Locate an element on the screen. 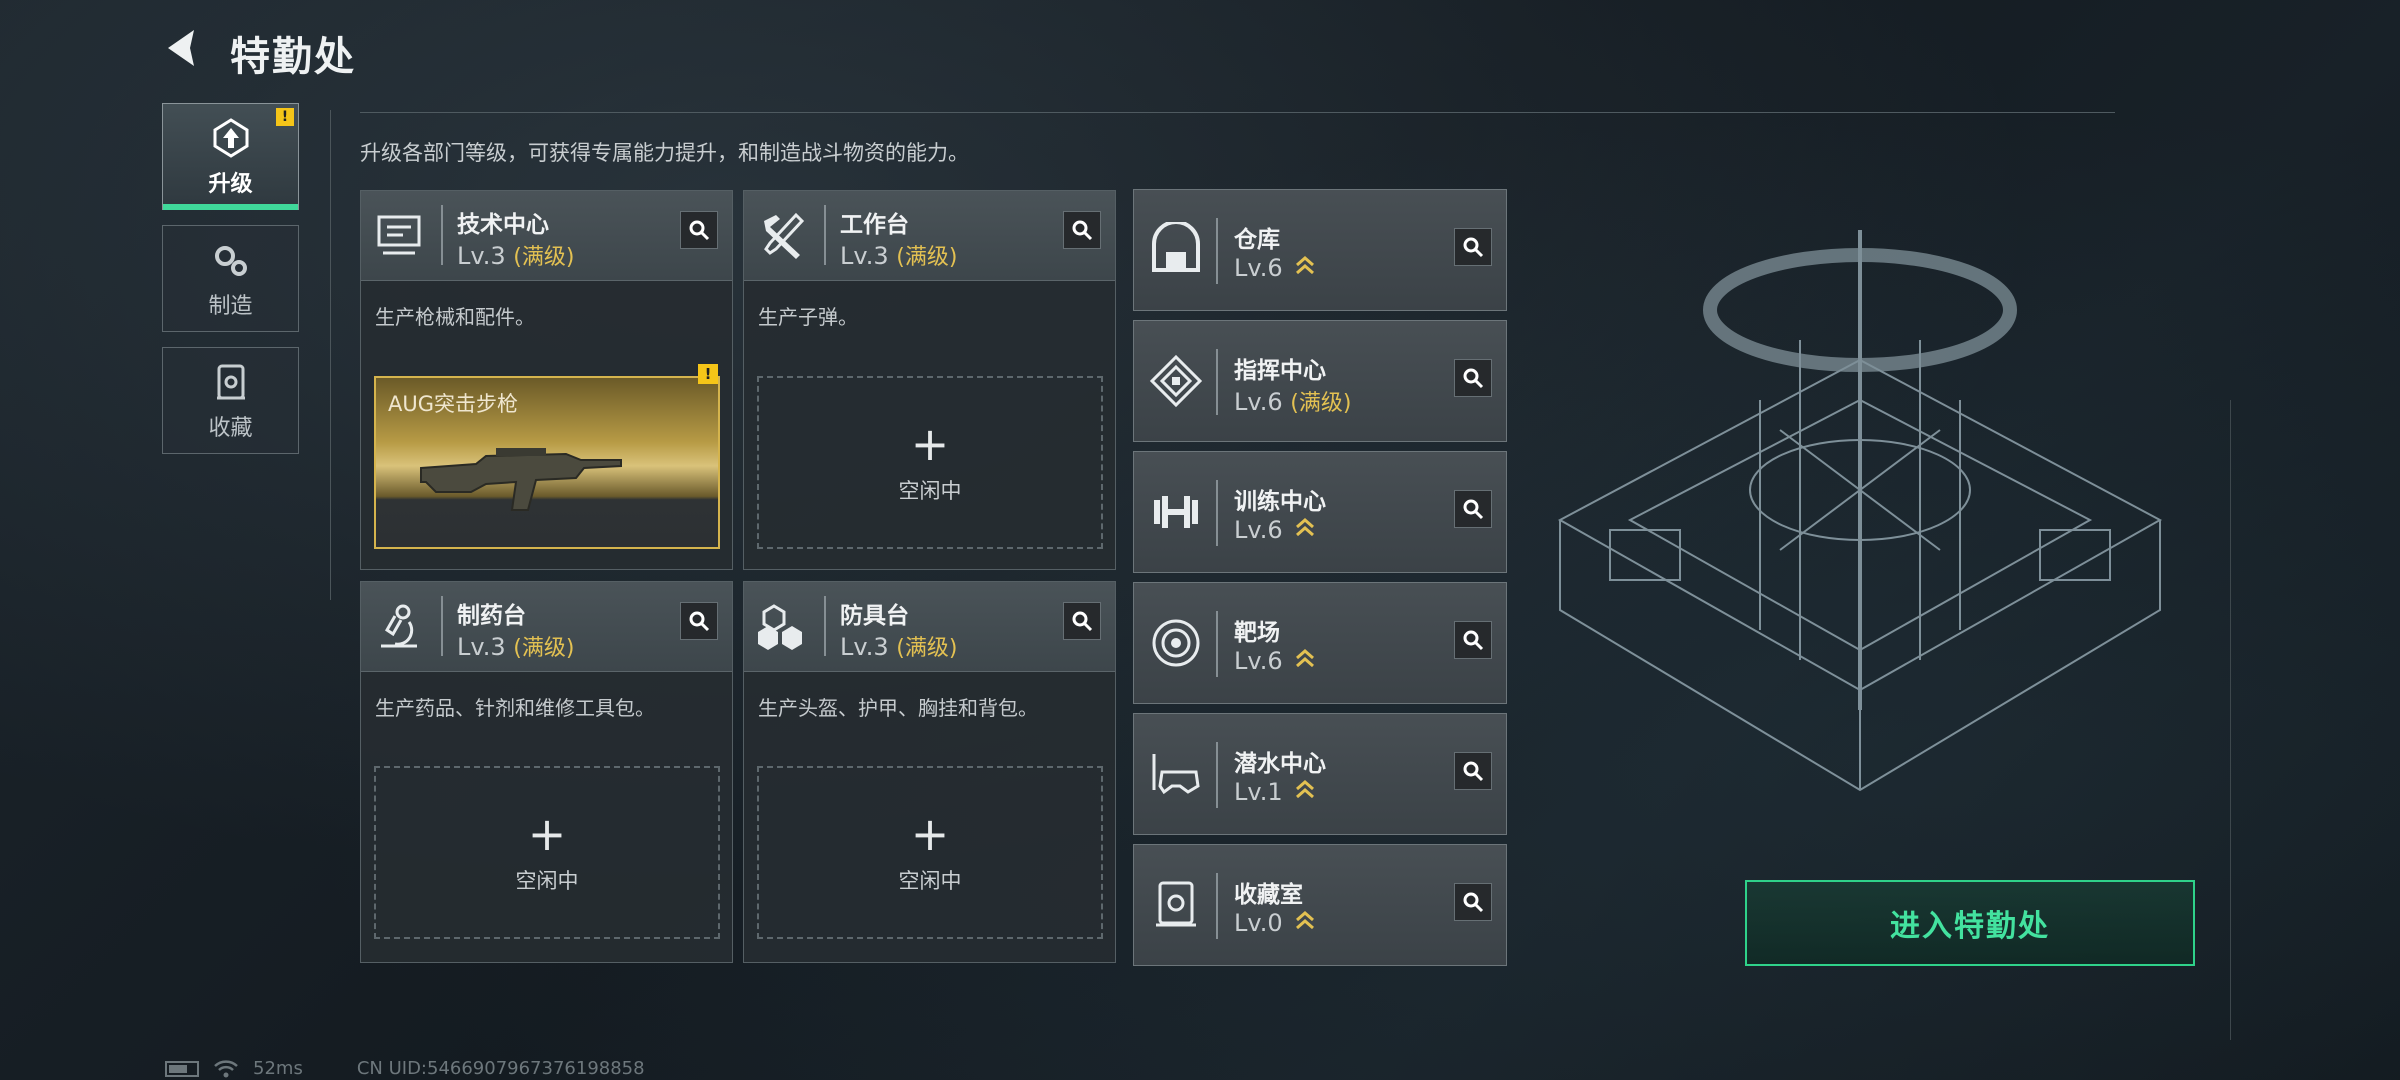 This screenshot has height=1080, width=2400. back-arrow-icon is located at coordinates (181, 48).